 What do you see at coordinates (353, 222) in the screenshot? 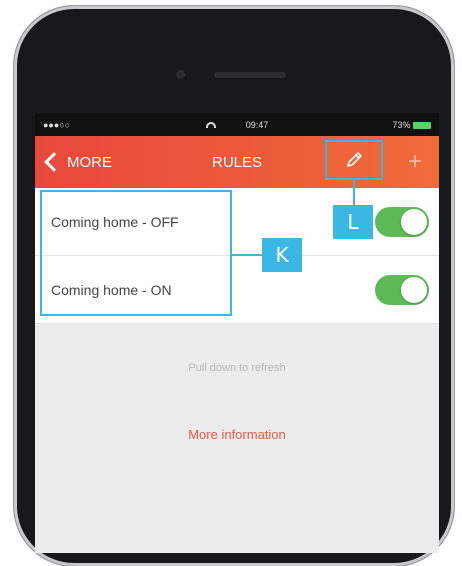
I see `callout-l-badge: L` at bounding box center [353, 222].